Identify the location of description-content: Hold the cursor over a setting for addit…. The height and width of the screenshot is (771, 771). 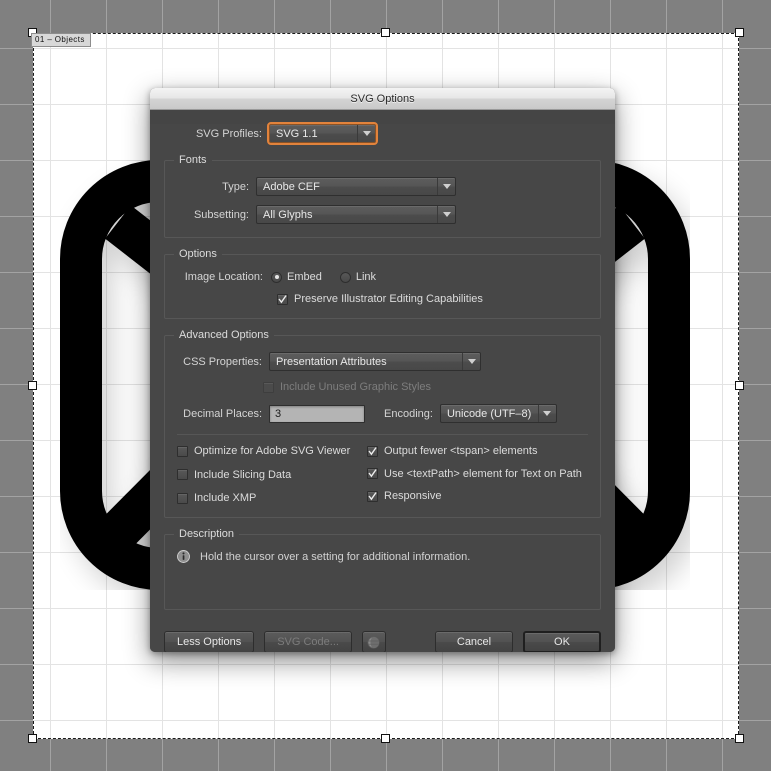
(382, 557).